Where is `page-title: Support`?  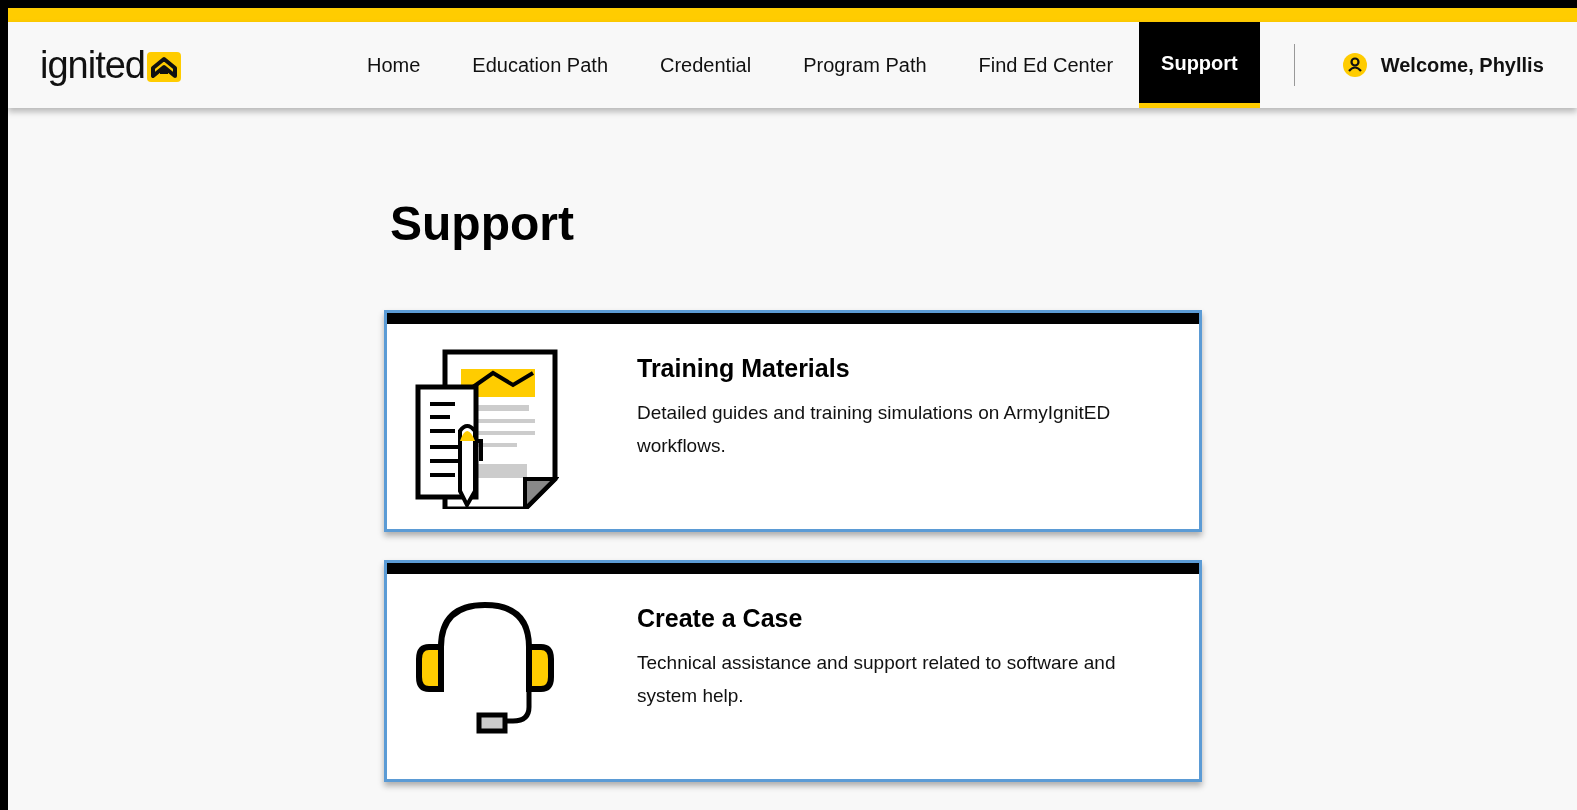
page-title: Support is located at coordinates (482, 224).